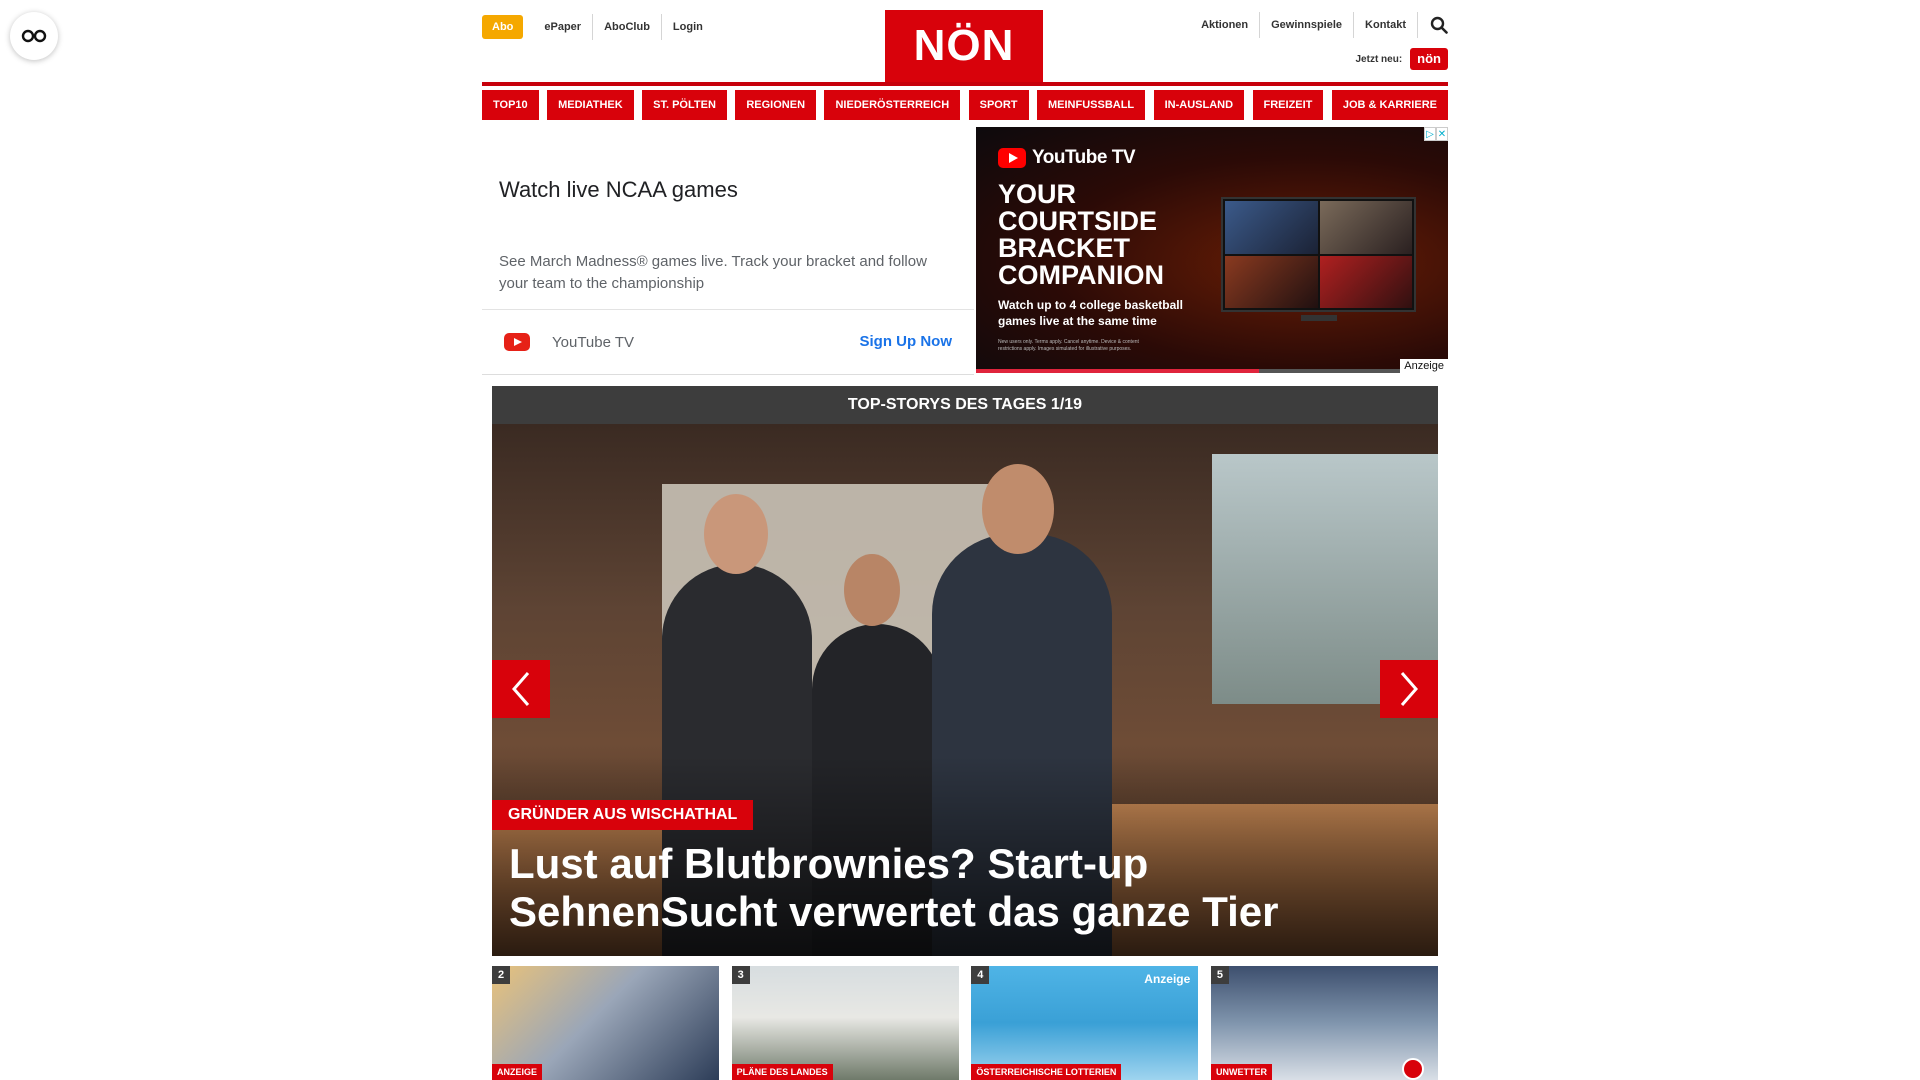  Describe the element at coordinates (1225, 25) in the screenshot. I see `aktionen-link: Aktionen` at that location.